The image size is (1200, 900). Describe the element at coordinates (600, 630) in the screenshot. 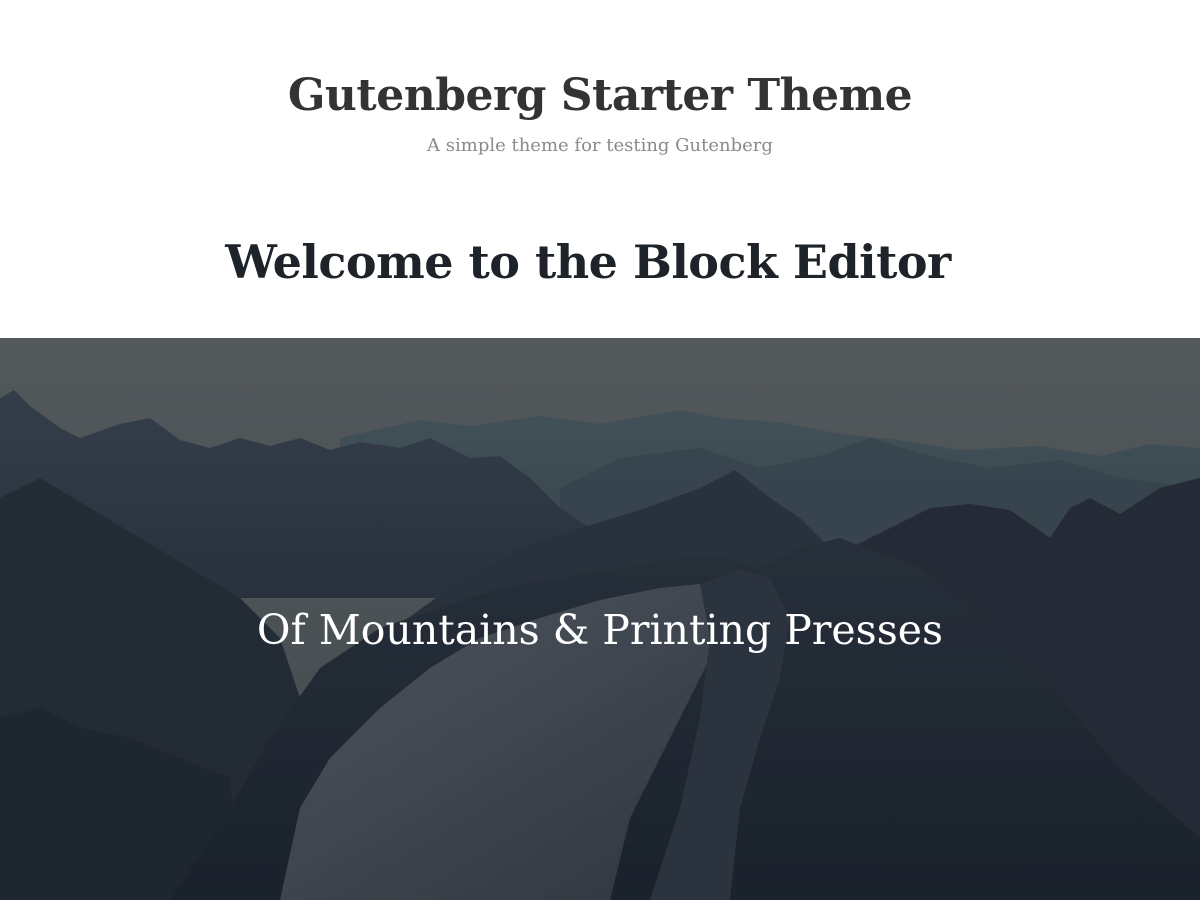

I see `cover-caption: Of Mountains & Printing Presses` at that location.